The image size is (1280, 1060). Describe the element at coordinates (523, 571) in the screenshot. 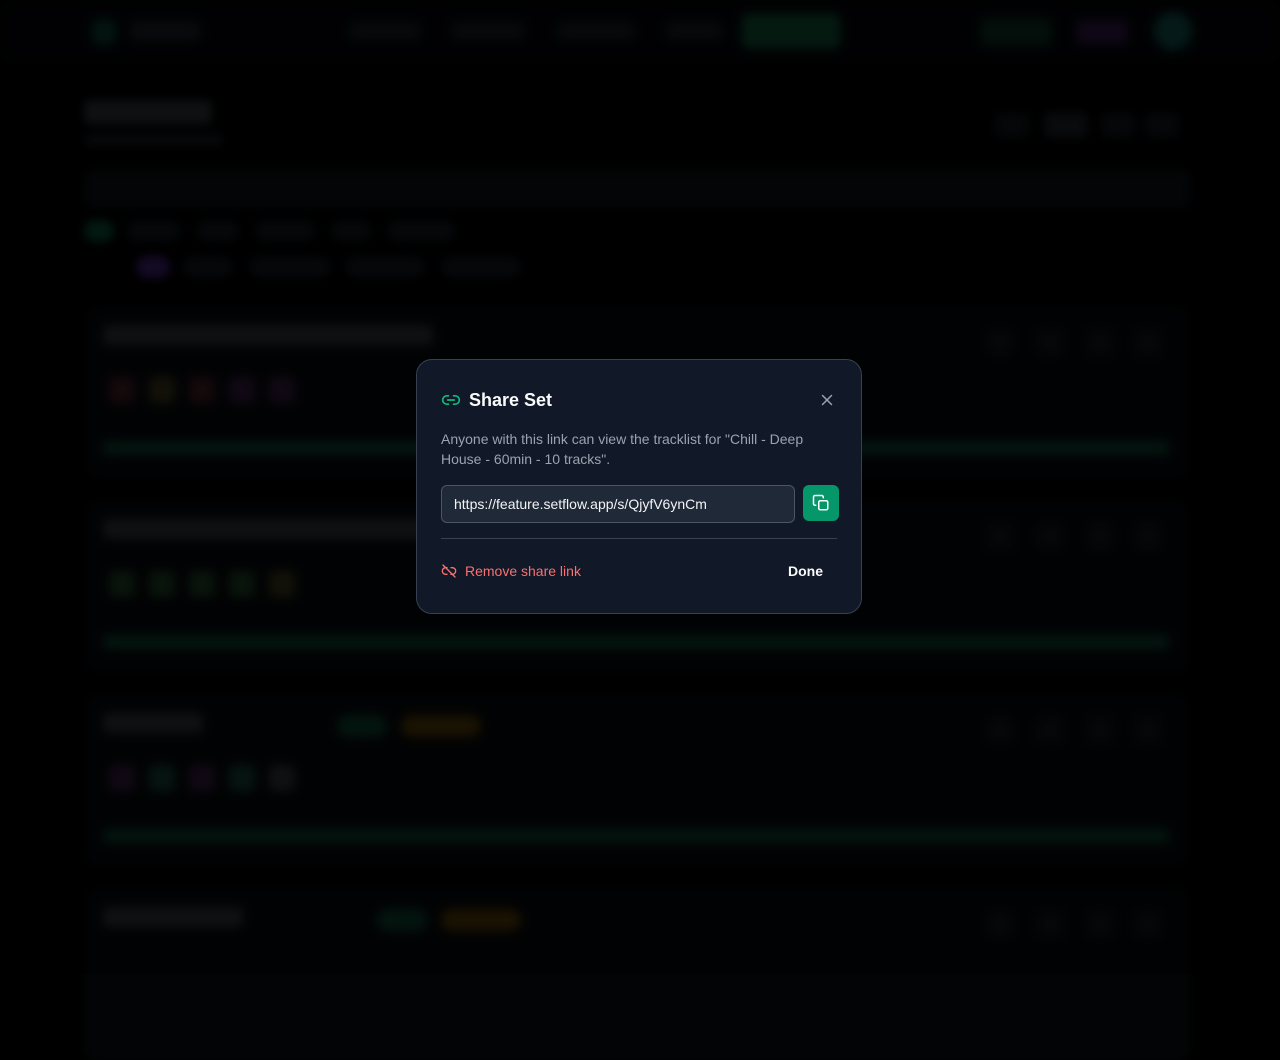

I see `remove-share-link-label: Remove share link` at that location.